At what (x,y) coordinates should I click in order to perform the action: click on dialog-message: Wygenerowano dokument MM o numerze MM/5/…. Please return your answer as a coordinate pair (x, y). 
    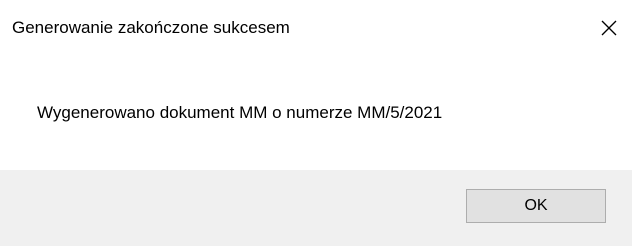
    Looking at the image, I should click on (240, 112).